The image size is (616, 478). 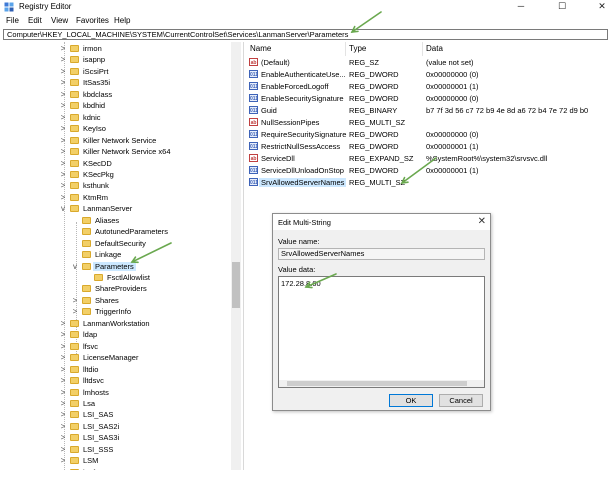 I want to click on value-row: ab (Default) REG_SZ (value not set), so click(x=429, y=62).